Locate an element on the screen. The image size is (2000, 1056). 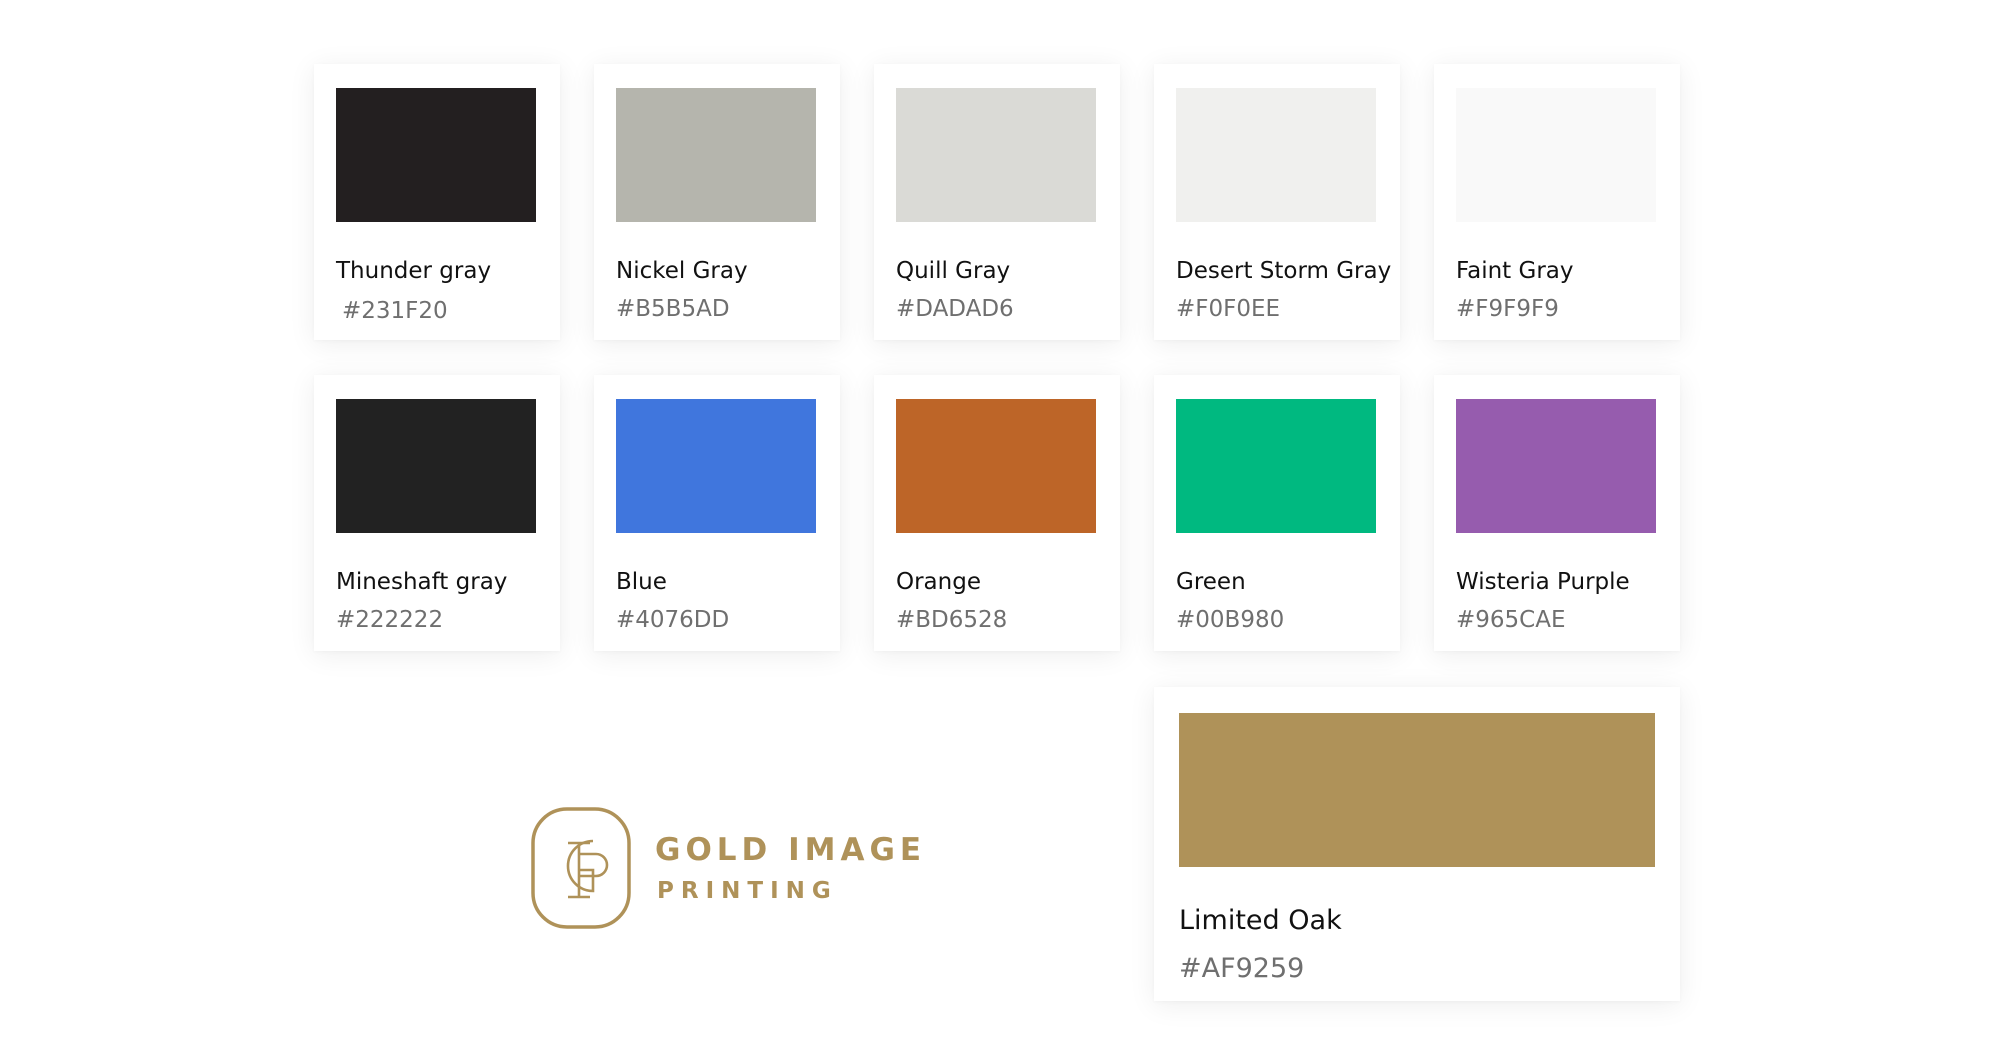
swatch-card-thunder-gray: Thunder gray #231F20 is located at coordinates (437, 202).